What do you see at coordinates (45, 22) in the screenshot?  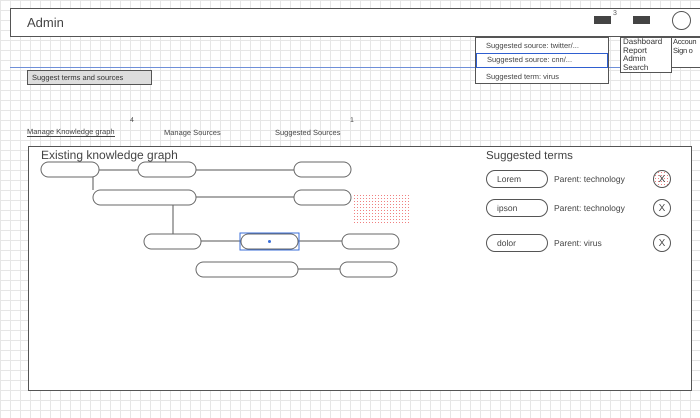 I see `app-title: Admin` at bounding box center [45, 22].